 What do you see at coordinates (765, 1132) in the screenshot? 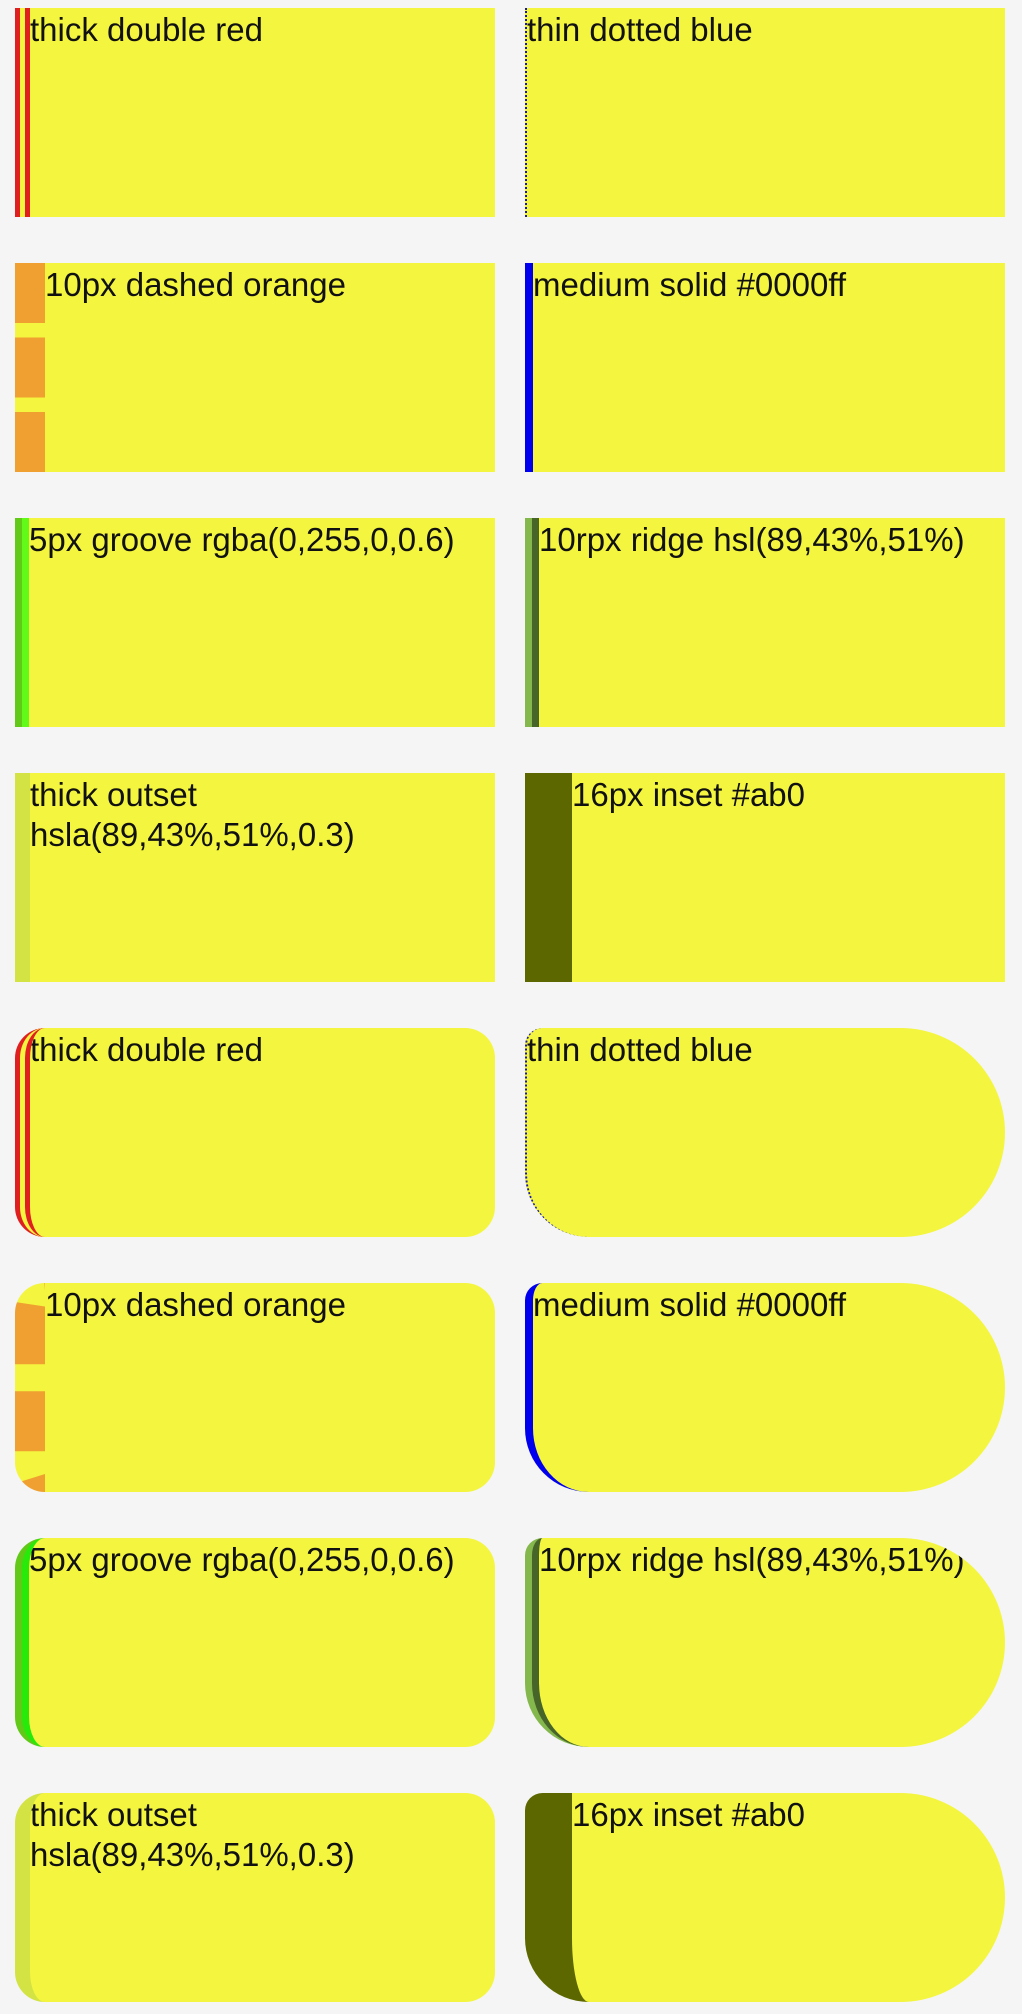
I see `rounded-box-thin-dotted-blue: thin dotted blue` at bounding box center [765, 1132].